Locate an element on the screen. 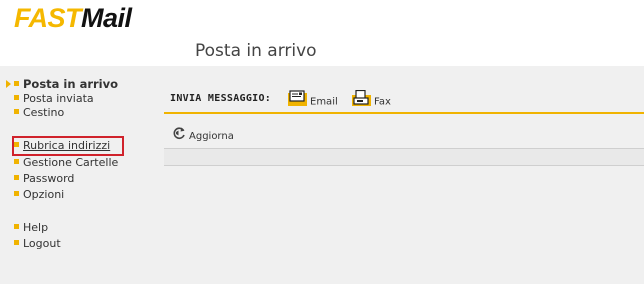  sidebar-item-posta-in-arrivo: Posta in arrivo is located at coordinates (62, 84).